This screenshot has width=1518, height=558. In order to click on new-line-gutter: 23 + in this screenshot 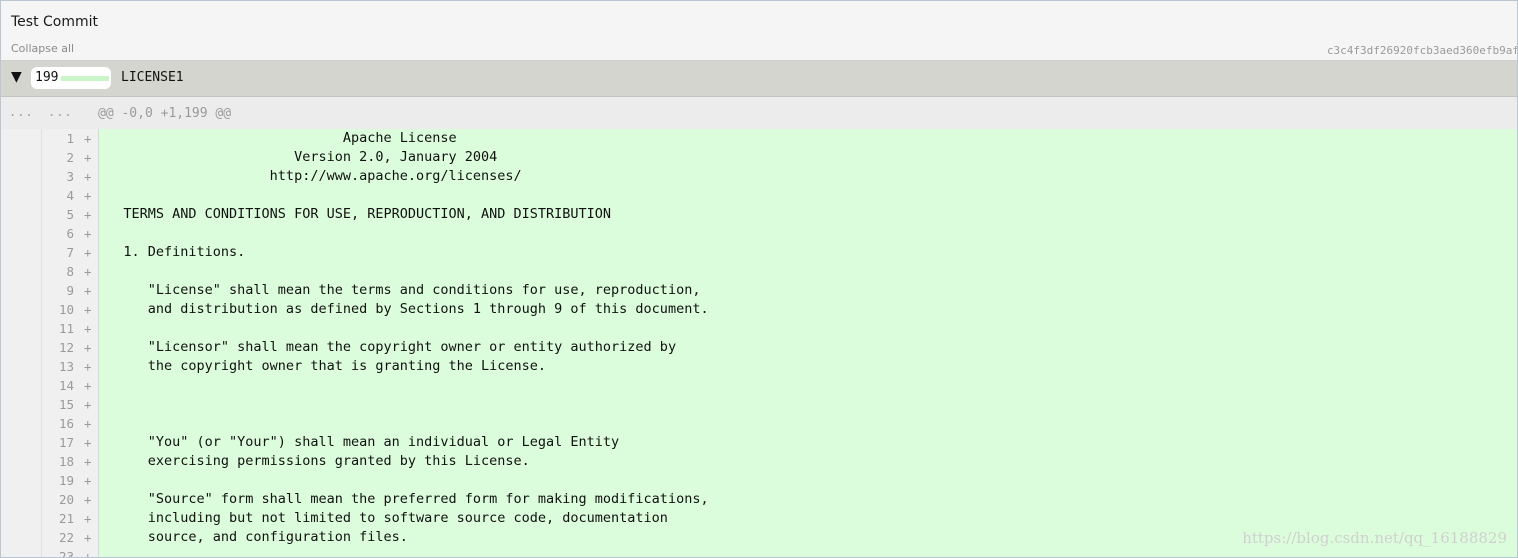, I will do `click(70, 552)`.